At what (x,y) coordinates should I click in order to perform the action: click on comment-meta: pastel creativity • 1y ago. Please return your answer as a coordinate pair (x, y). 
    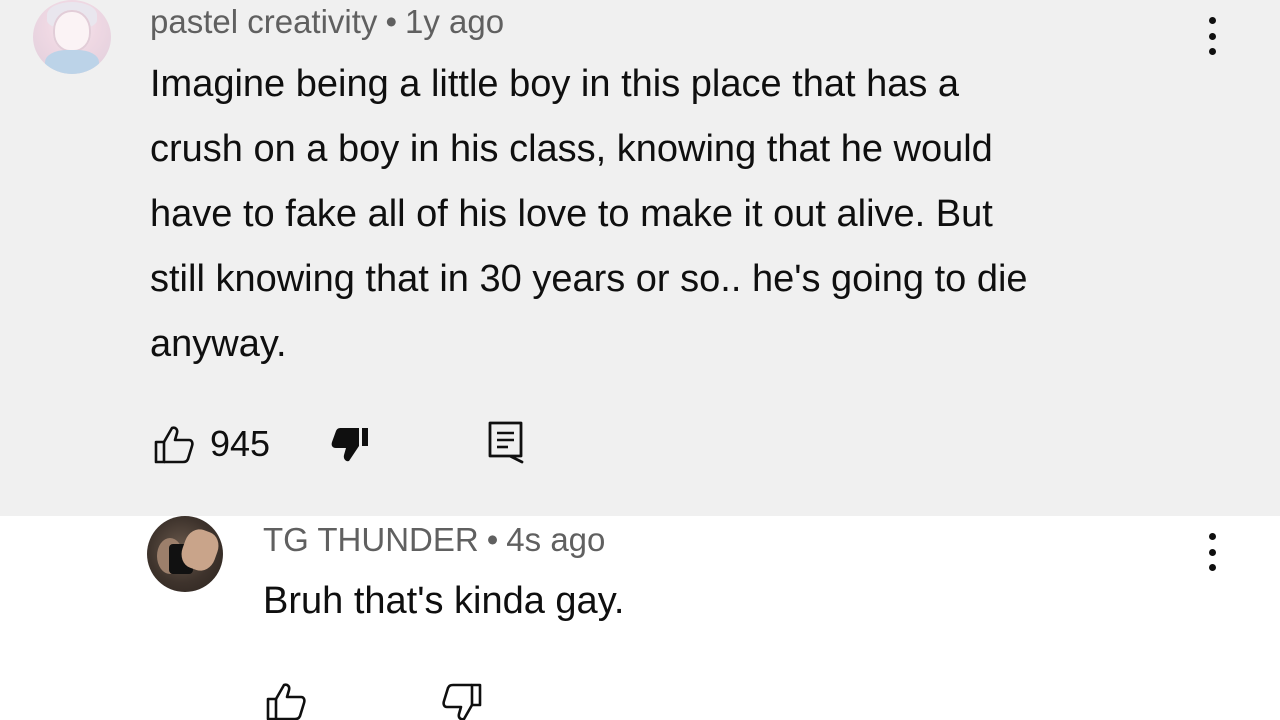
    Looking at the image, I should click on (327, 22).